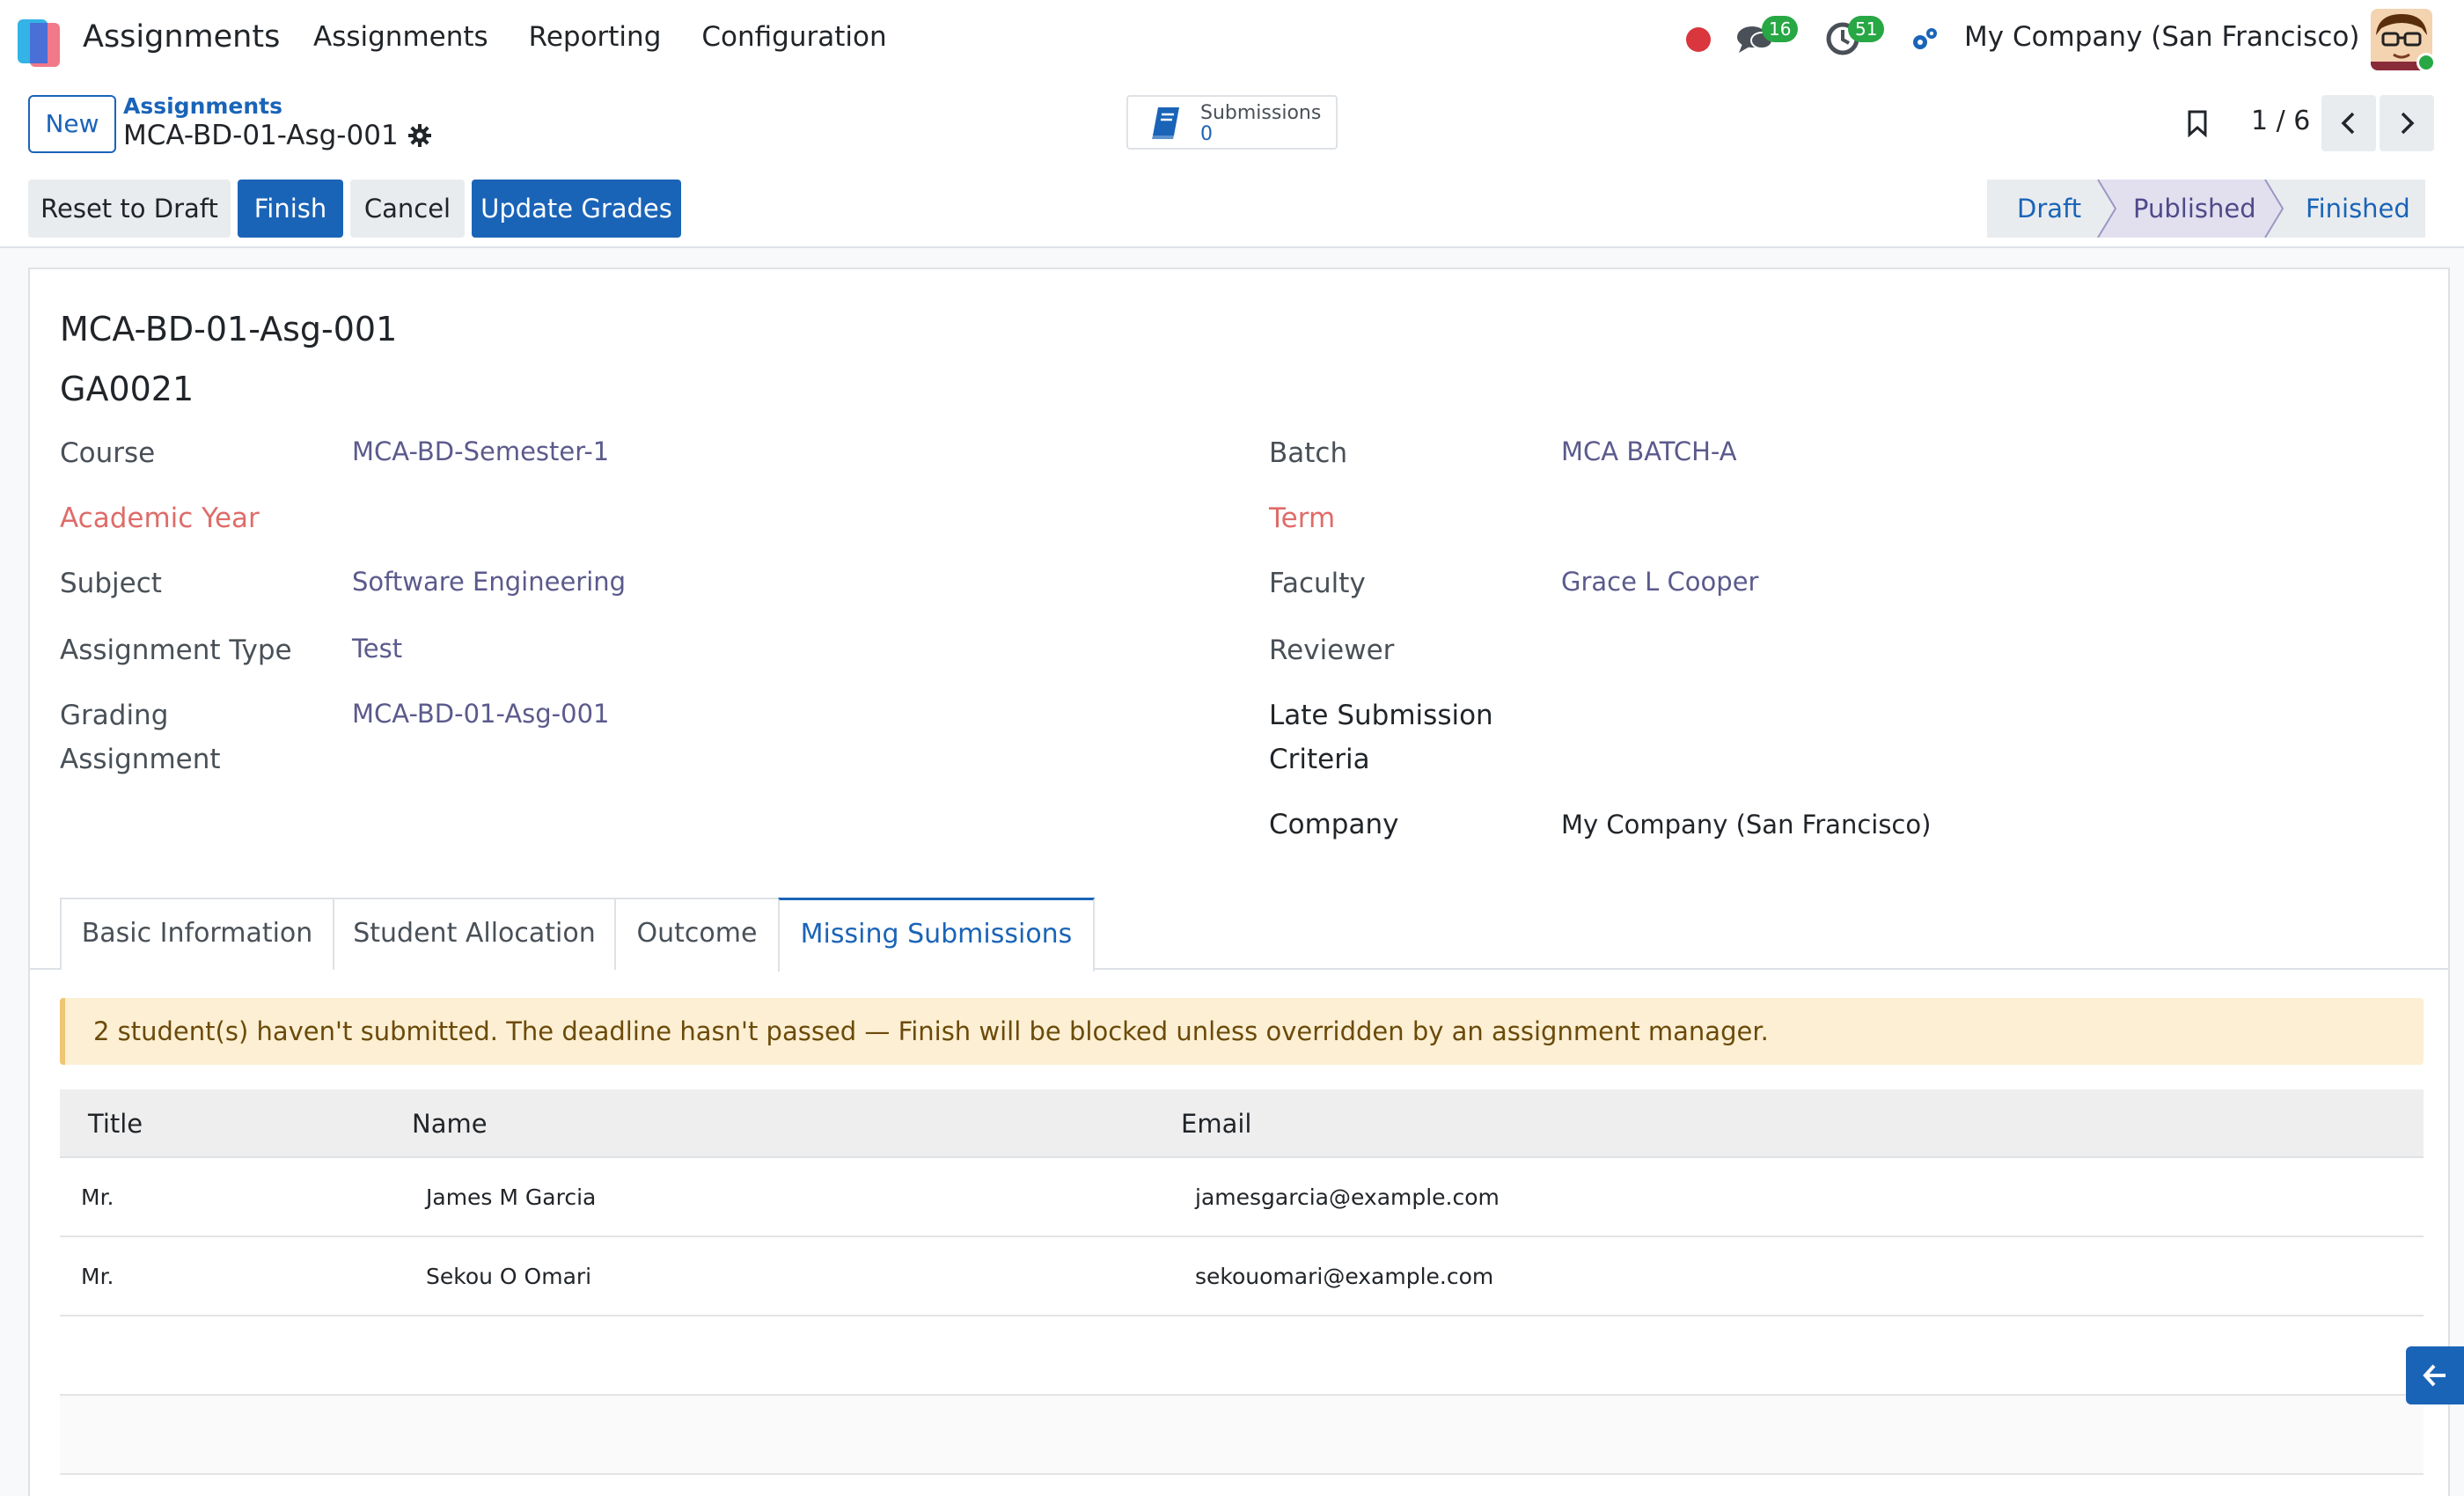  What do you see at coordinates (509, 1277) in the screenshot?
I see `row-name: Sekou O Omari` at bounding box center [509, 1277].